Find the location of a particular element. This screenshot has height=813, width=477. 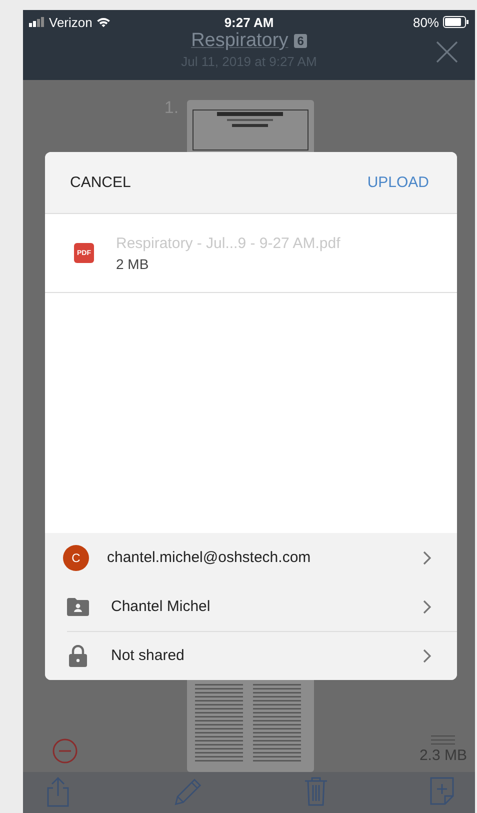

lines-icon is located at coordinates (443, 740).